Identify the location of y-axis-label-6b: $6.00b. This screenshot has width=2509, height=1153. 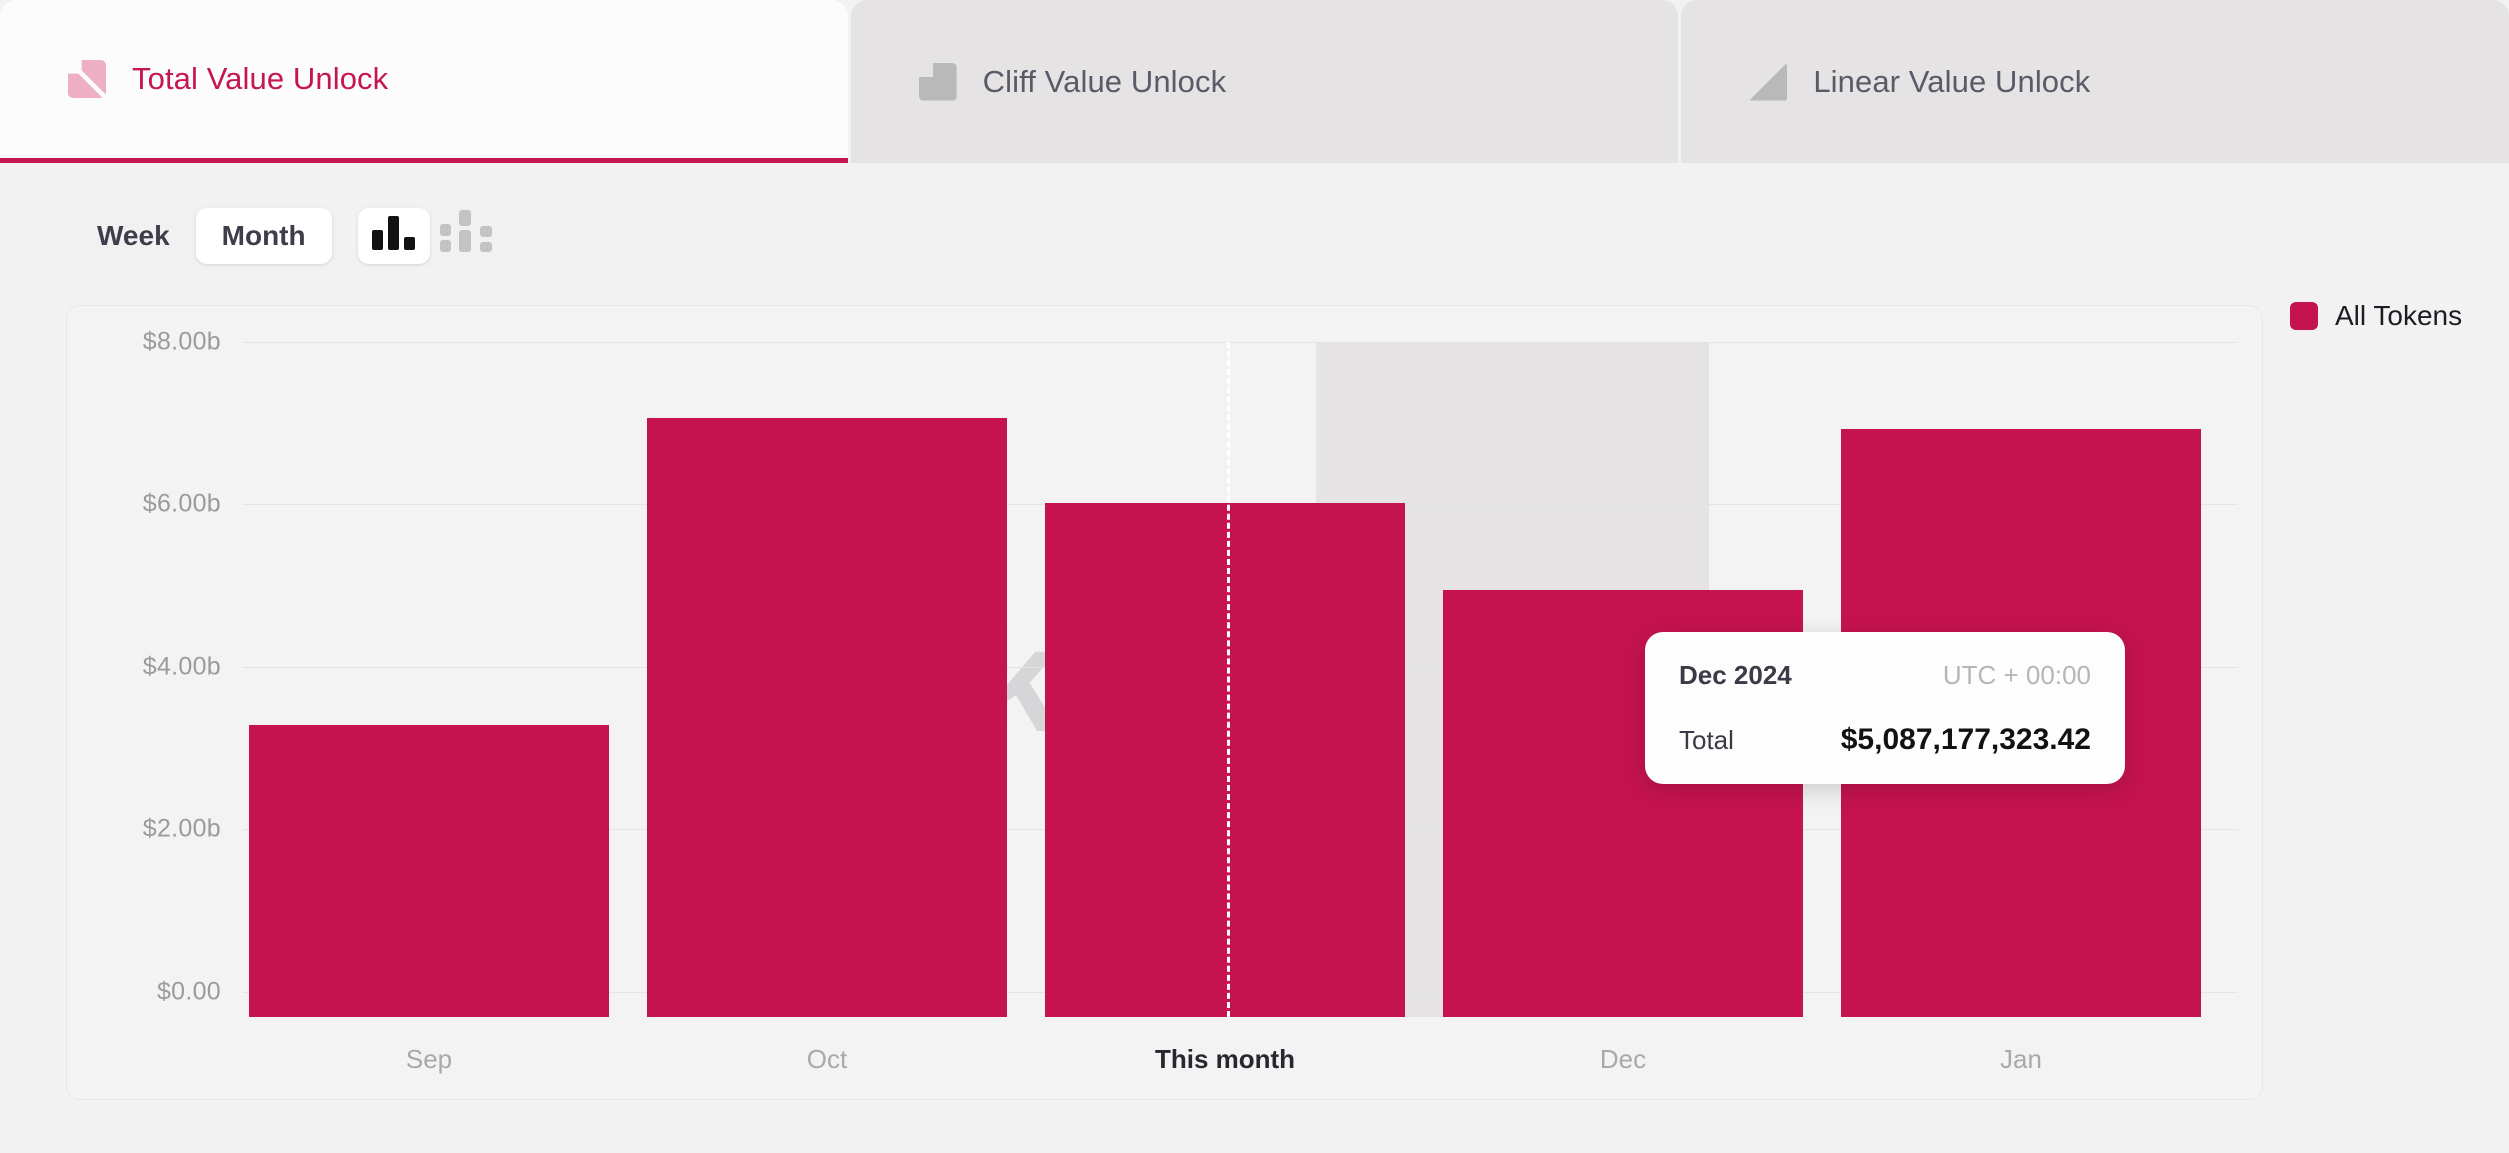
(181, 503).